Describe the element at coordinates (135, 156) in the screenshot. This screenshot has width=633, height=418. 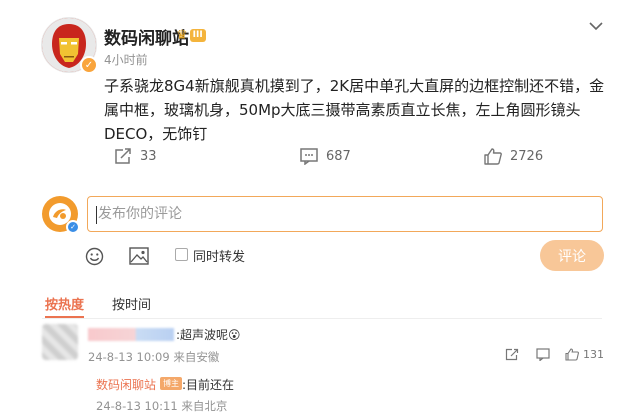
I see `repost-button: 33` at that location.